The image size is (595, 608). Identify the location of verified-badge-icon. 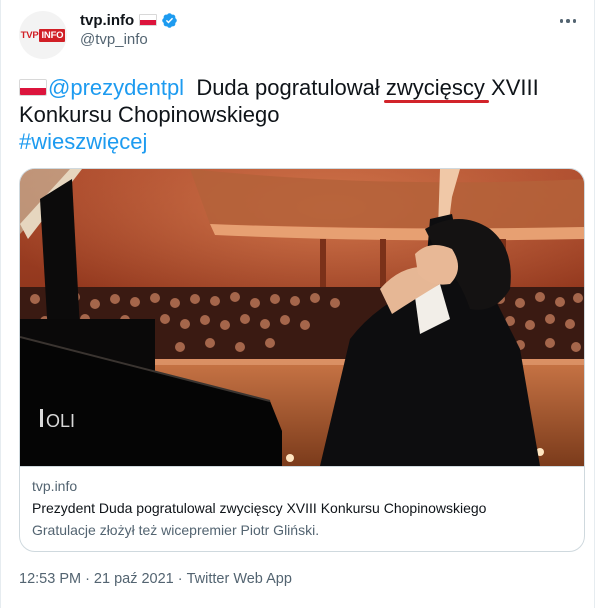
(169, 20).